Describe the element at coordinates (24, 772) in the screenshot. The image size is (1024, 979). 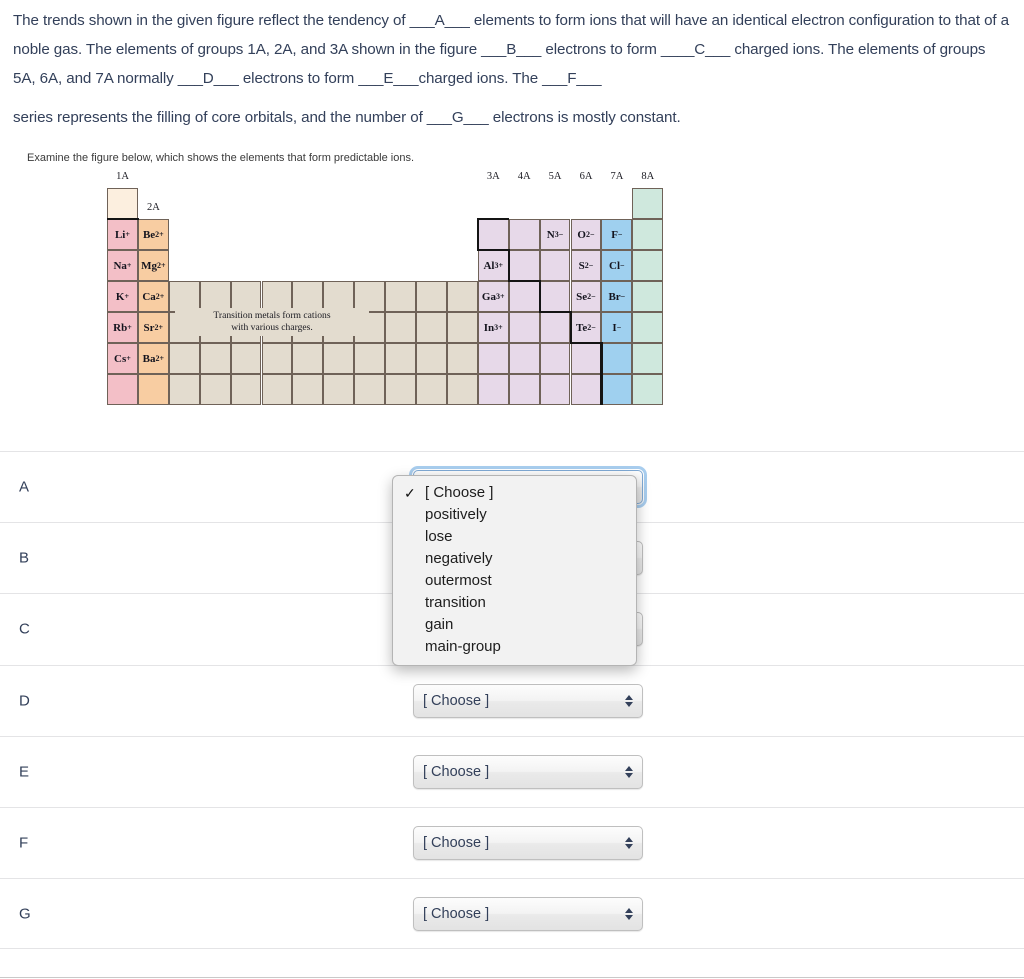
I see `answer-row-label-E: E` at that location.